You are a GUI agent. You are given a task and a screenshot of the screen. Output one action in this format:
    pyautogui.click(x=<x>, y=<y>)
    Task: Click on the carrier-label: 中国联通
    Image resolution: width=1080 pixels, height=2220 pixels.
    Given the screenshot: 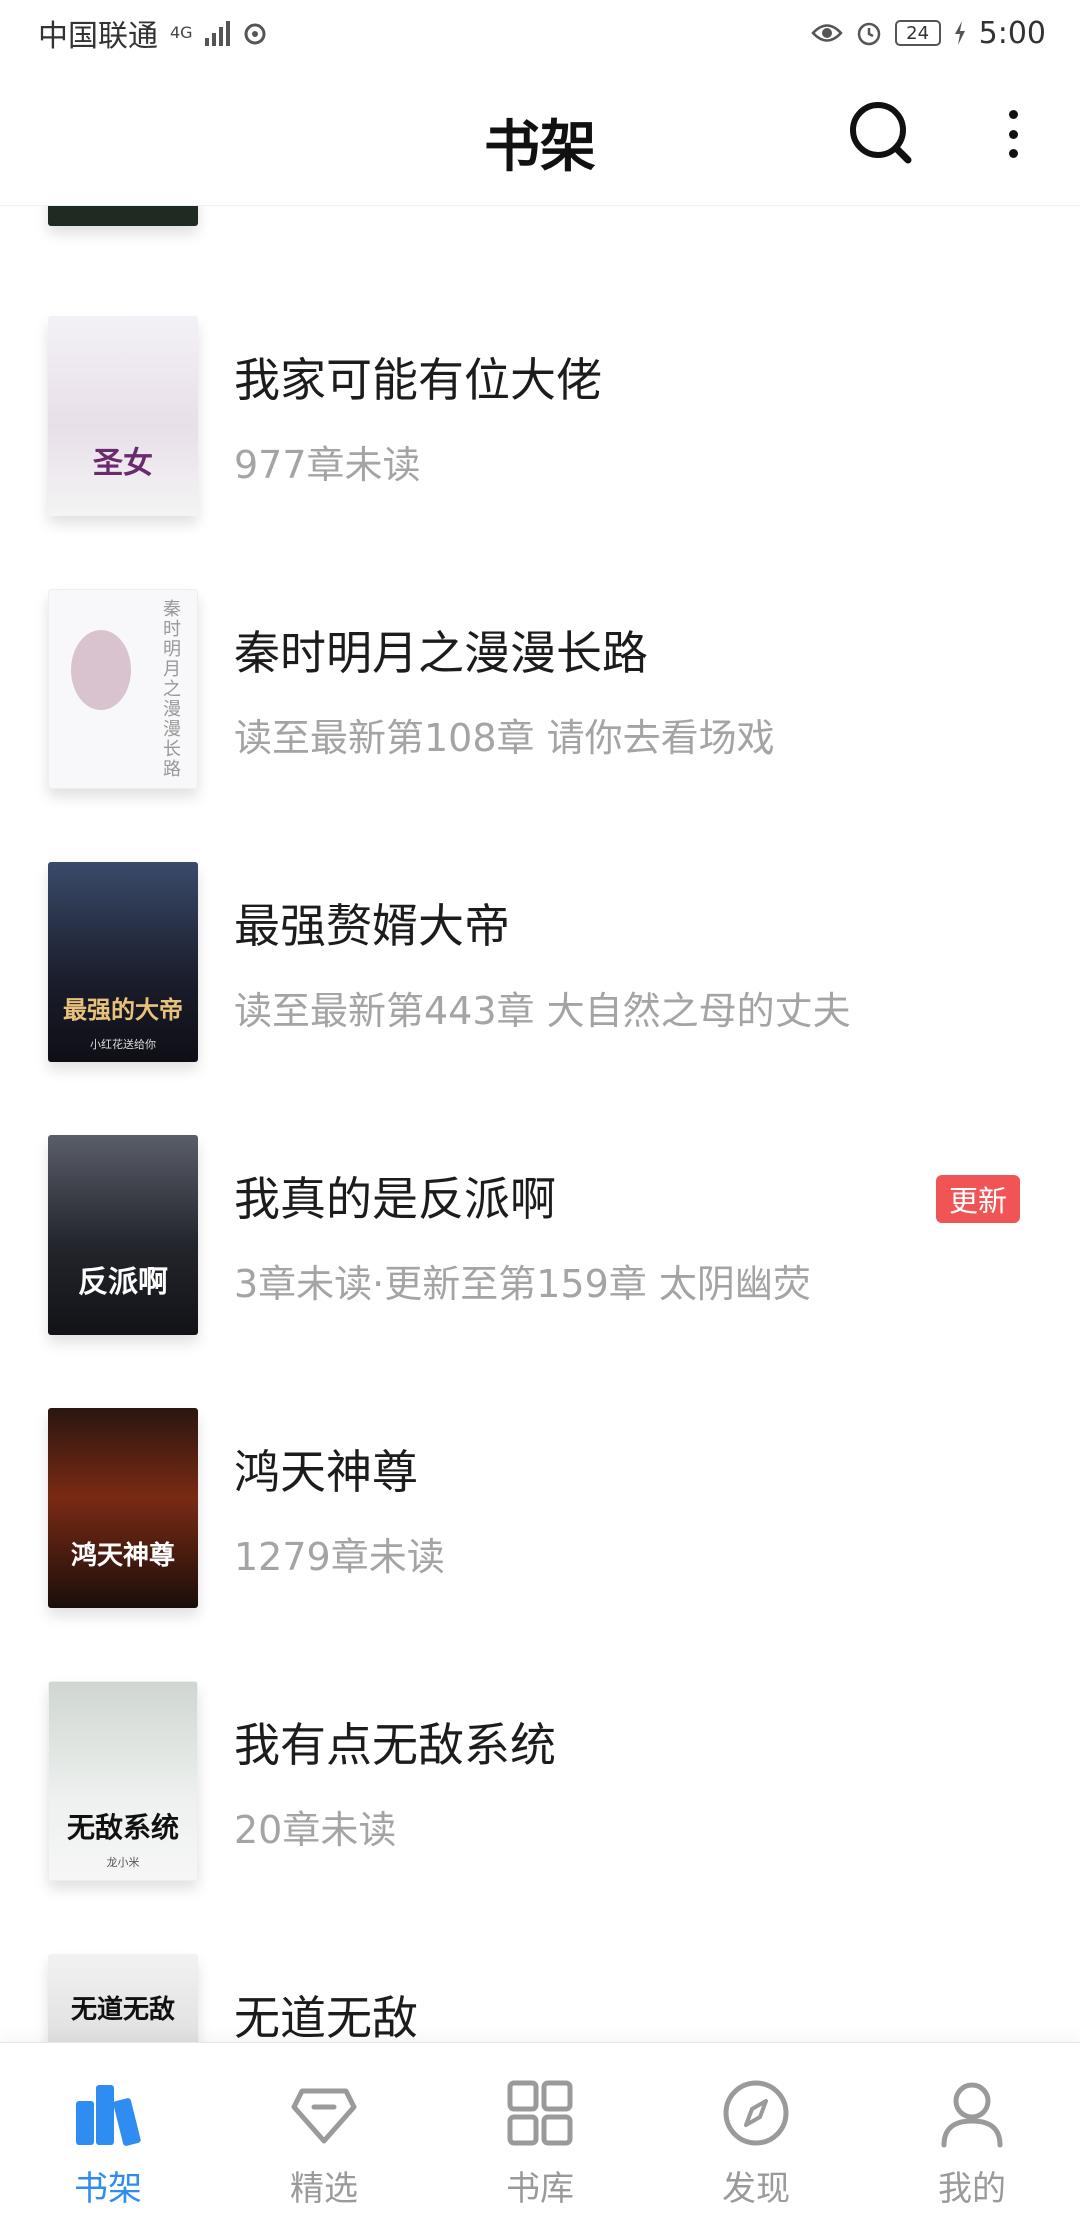 What is the action you would take?
    pyautogui.click(x=98, y=36)
    